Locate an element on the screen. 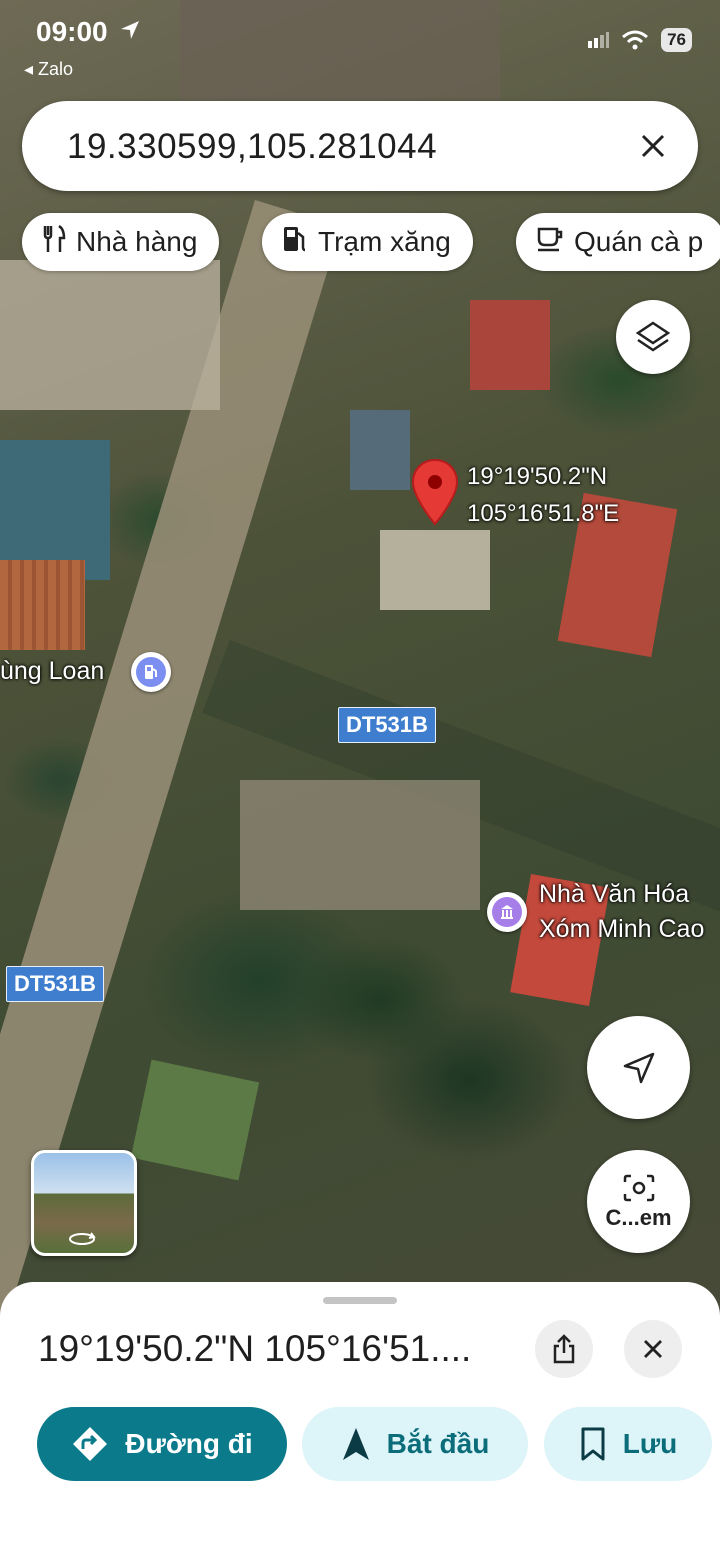 This screenshot has width=720, height=1559. save-button: Lưu is located at coordinates (628, 1444).